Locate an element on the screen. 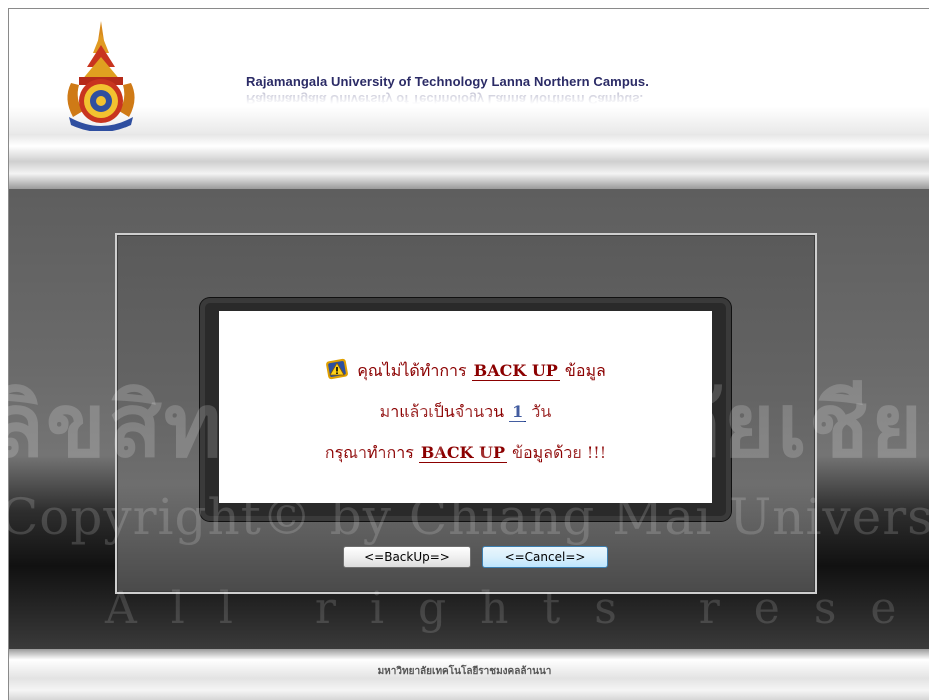 The height and width of the screenshot is (700, 929). message-line-3: กรุณาทำการ BACK UP ข้อมูลด้วย !!! is located at coordinates (465, 453).